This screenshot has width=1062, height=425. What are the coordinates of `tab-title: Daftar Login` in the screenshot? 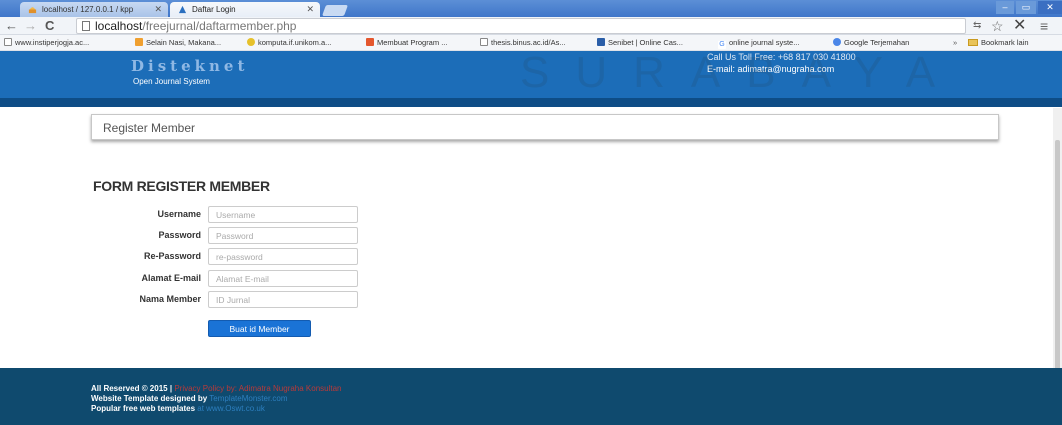 It's located at (214, 9).